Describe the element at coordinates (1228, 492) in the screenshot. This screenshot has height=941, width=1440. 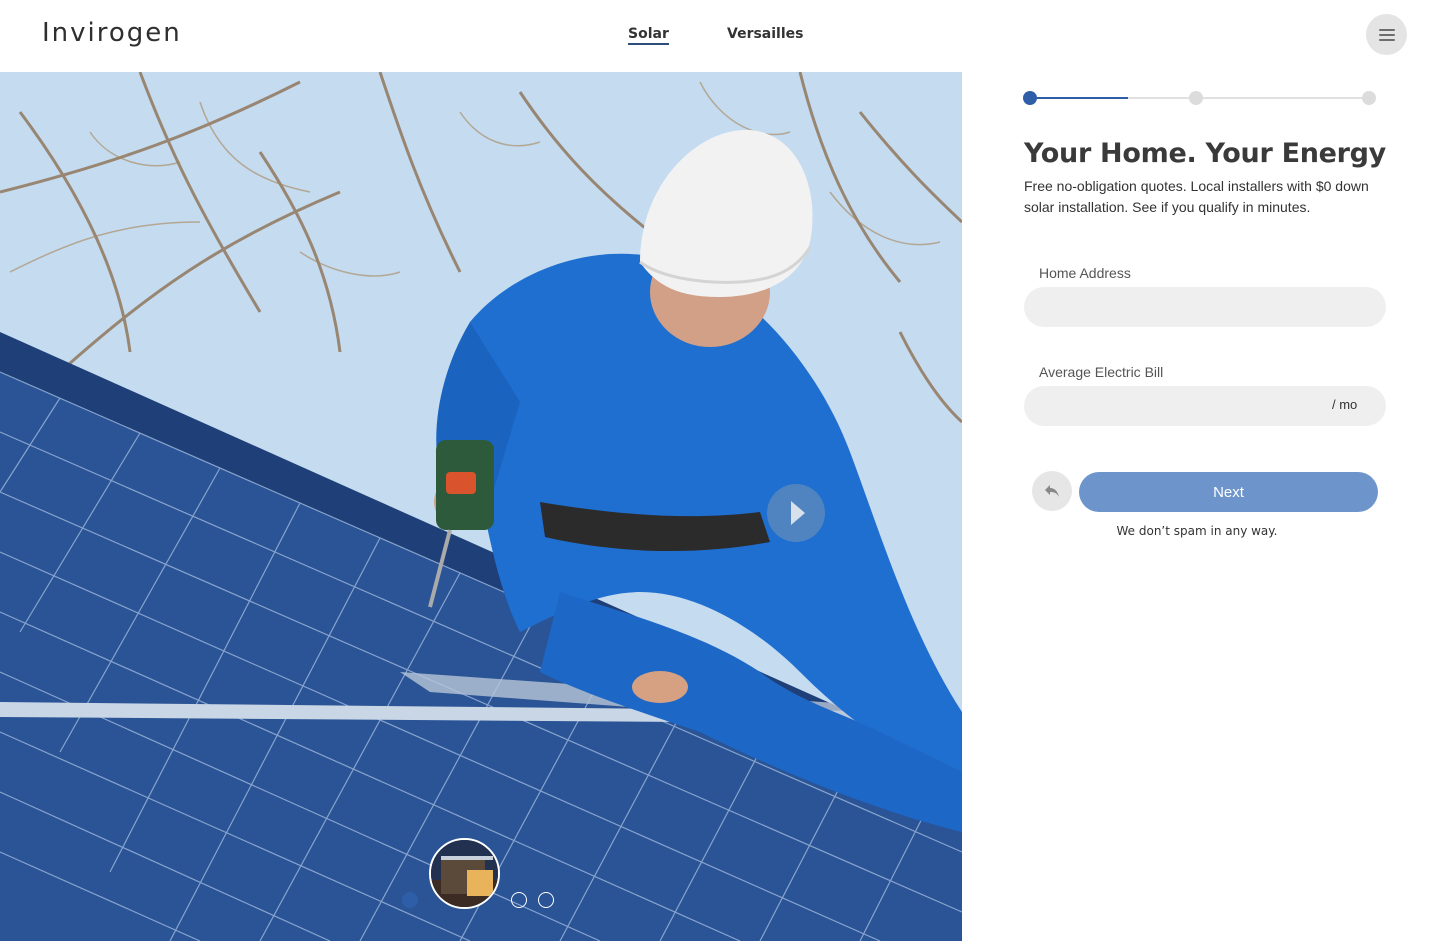
I see `next-button: Next` at that location.